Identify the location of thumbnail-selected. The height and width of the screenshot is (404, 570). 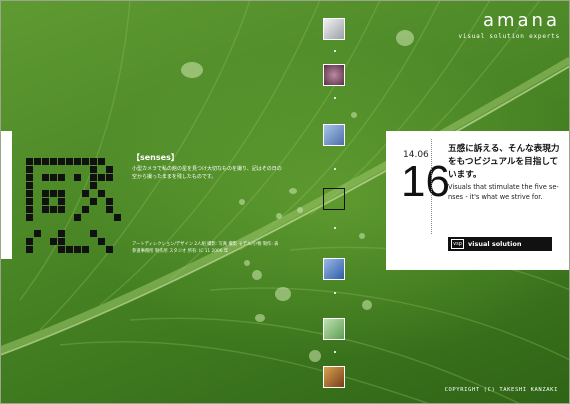
(334, 199).